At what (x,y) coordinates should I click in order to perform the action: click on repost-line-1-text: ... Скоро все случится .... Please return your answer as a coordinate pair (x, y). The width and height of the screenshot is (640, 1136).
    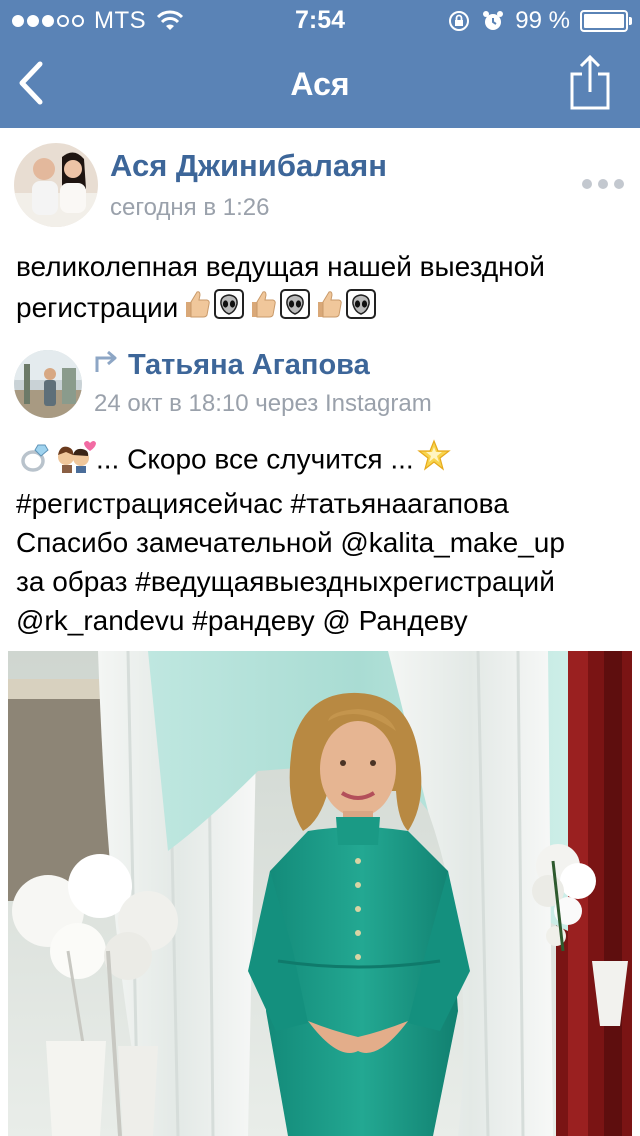
    Looking at the image, I should click on (255, 459).